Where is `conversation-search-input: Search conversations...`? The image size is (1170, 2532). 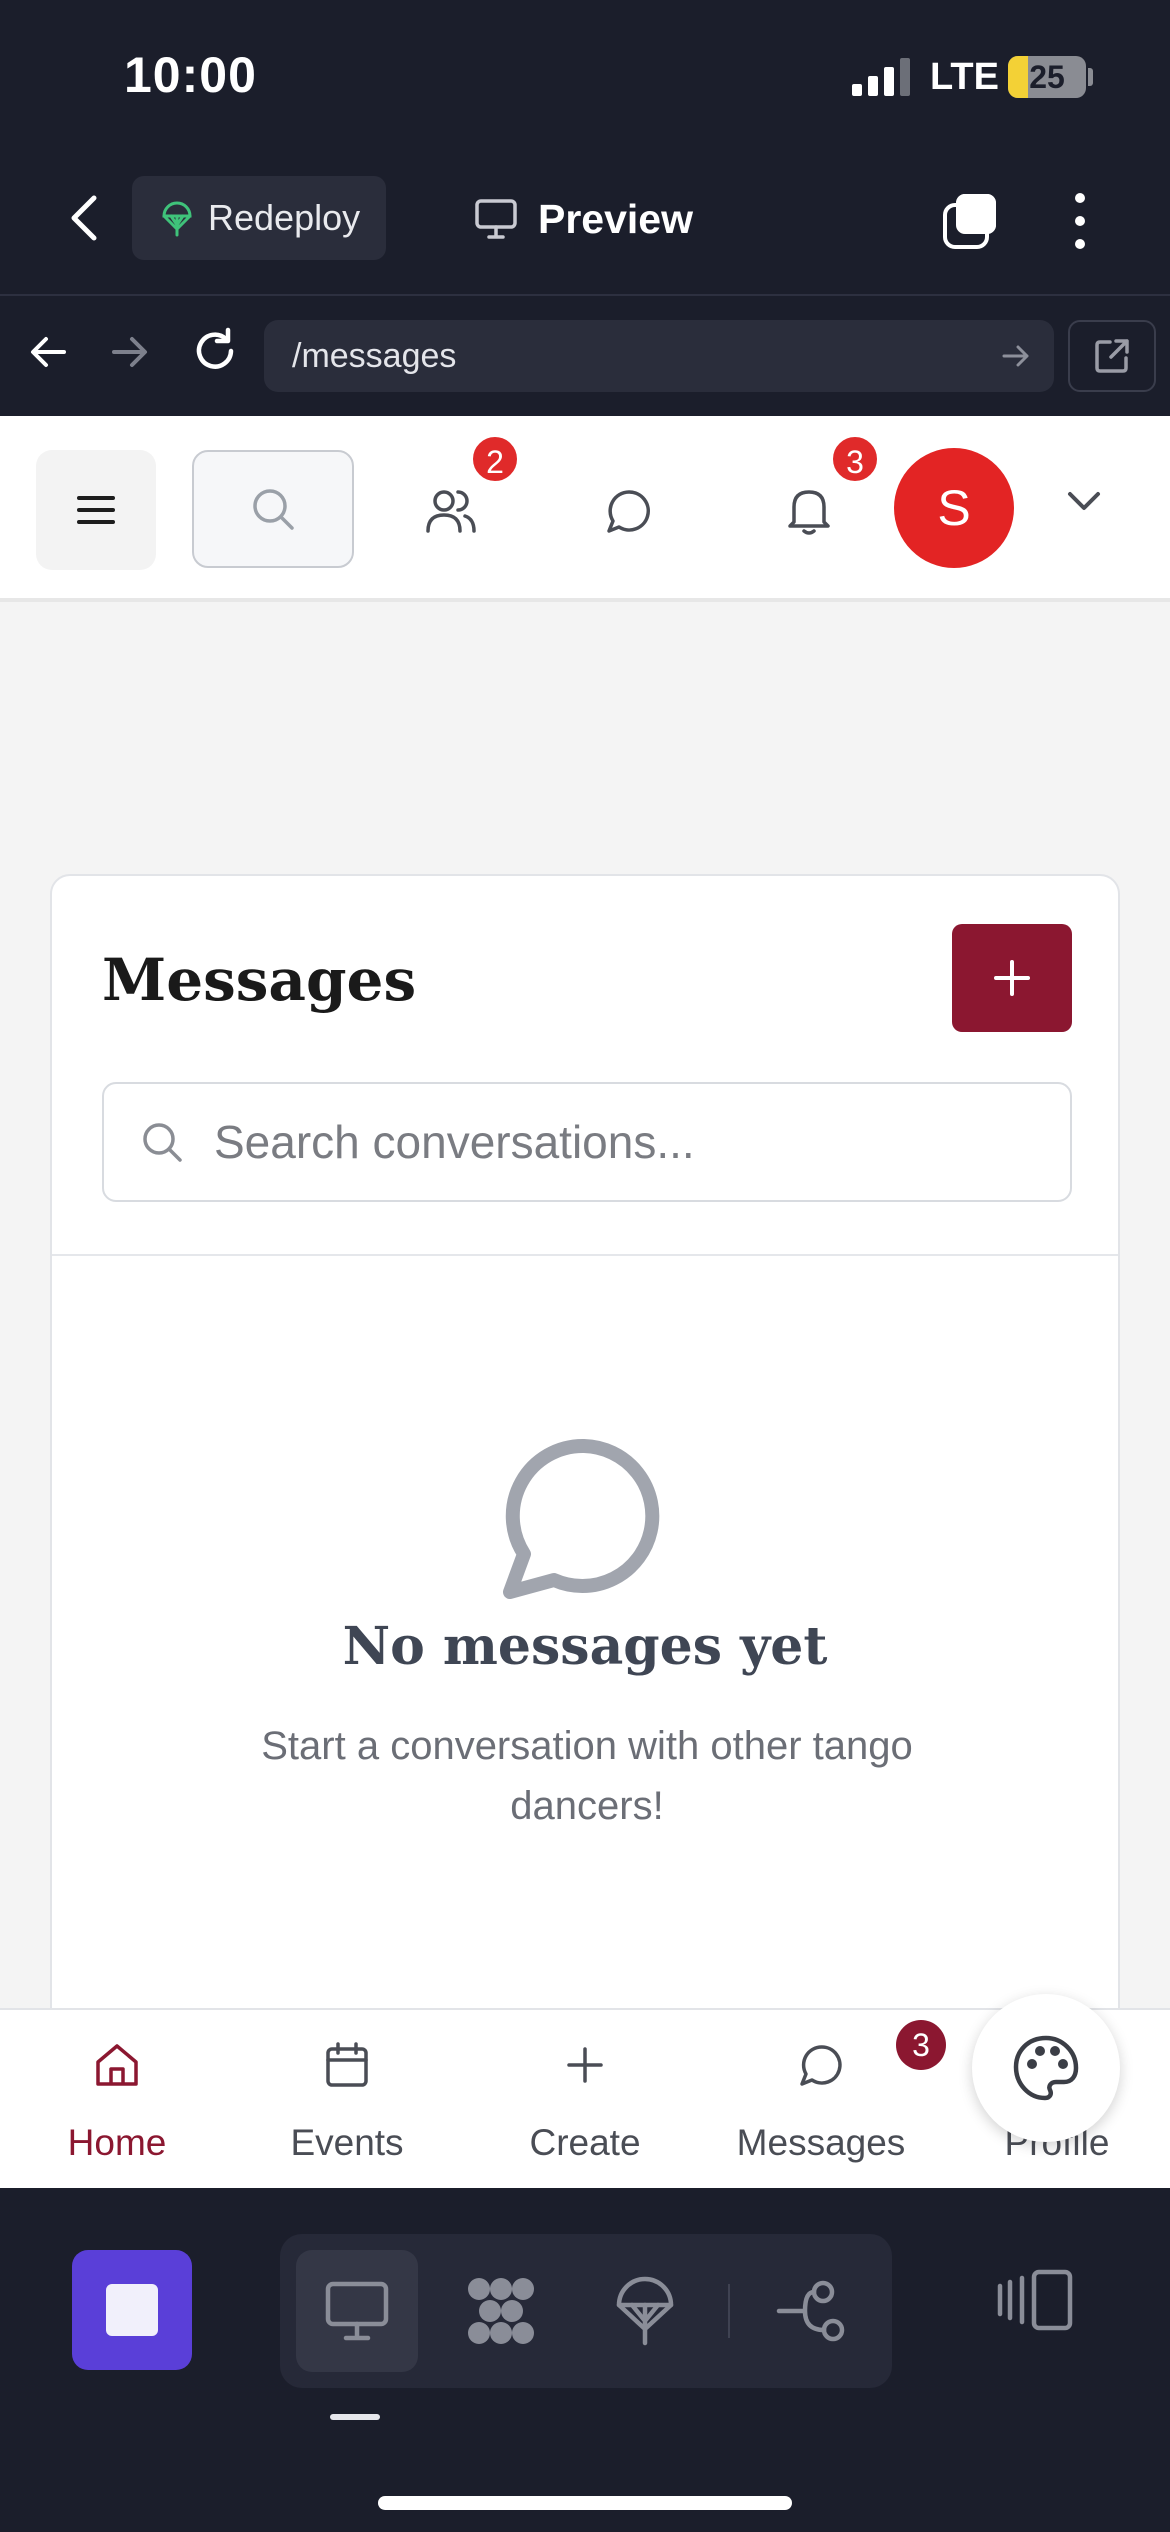 conversation-search-input: Search conversations... is located at coordinates (587, 1142).